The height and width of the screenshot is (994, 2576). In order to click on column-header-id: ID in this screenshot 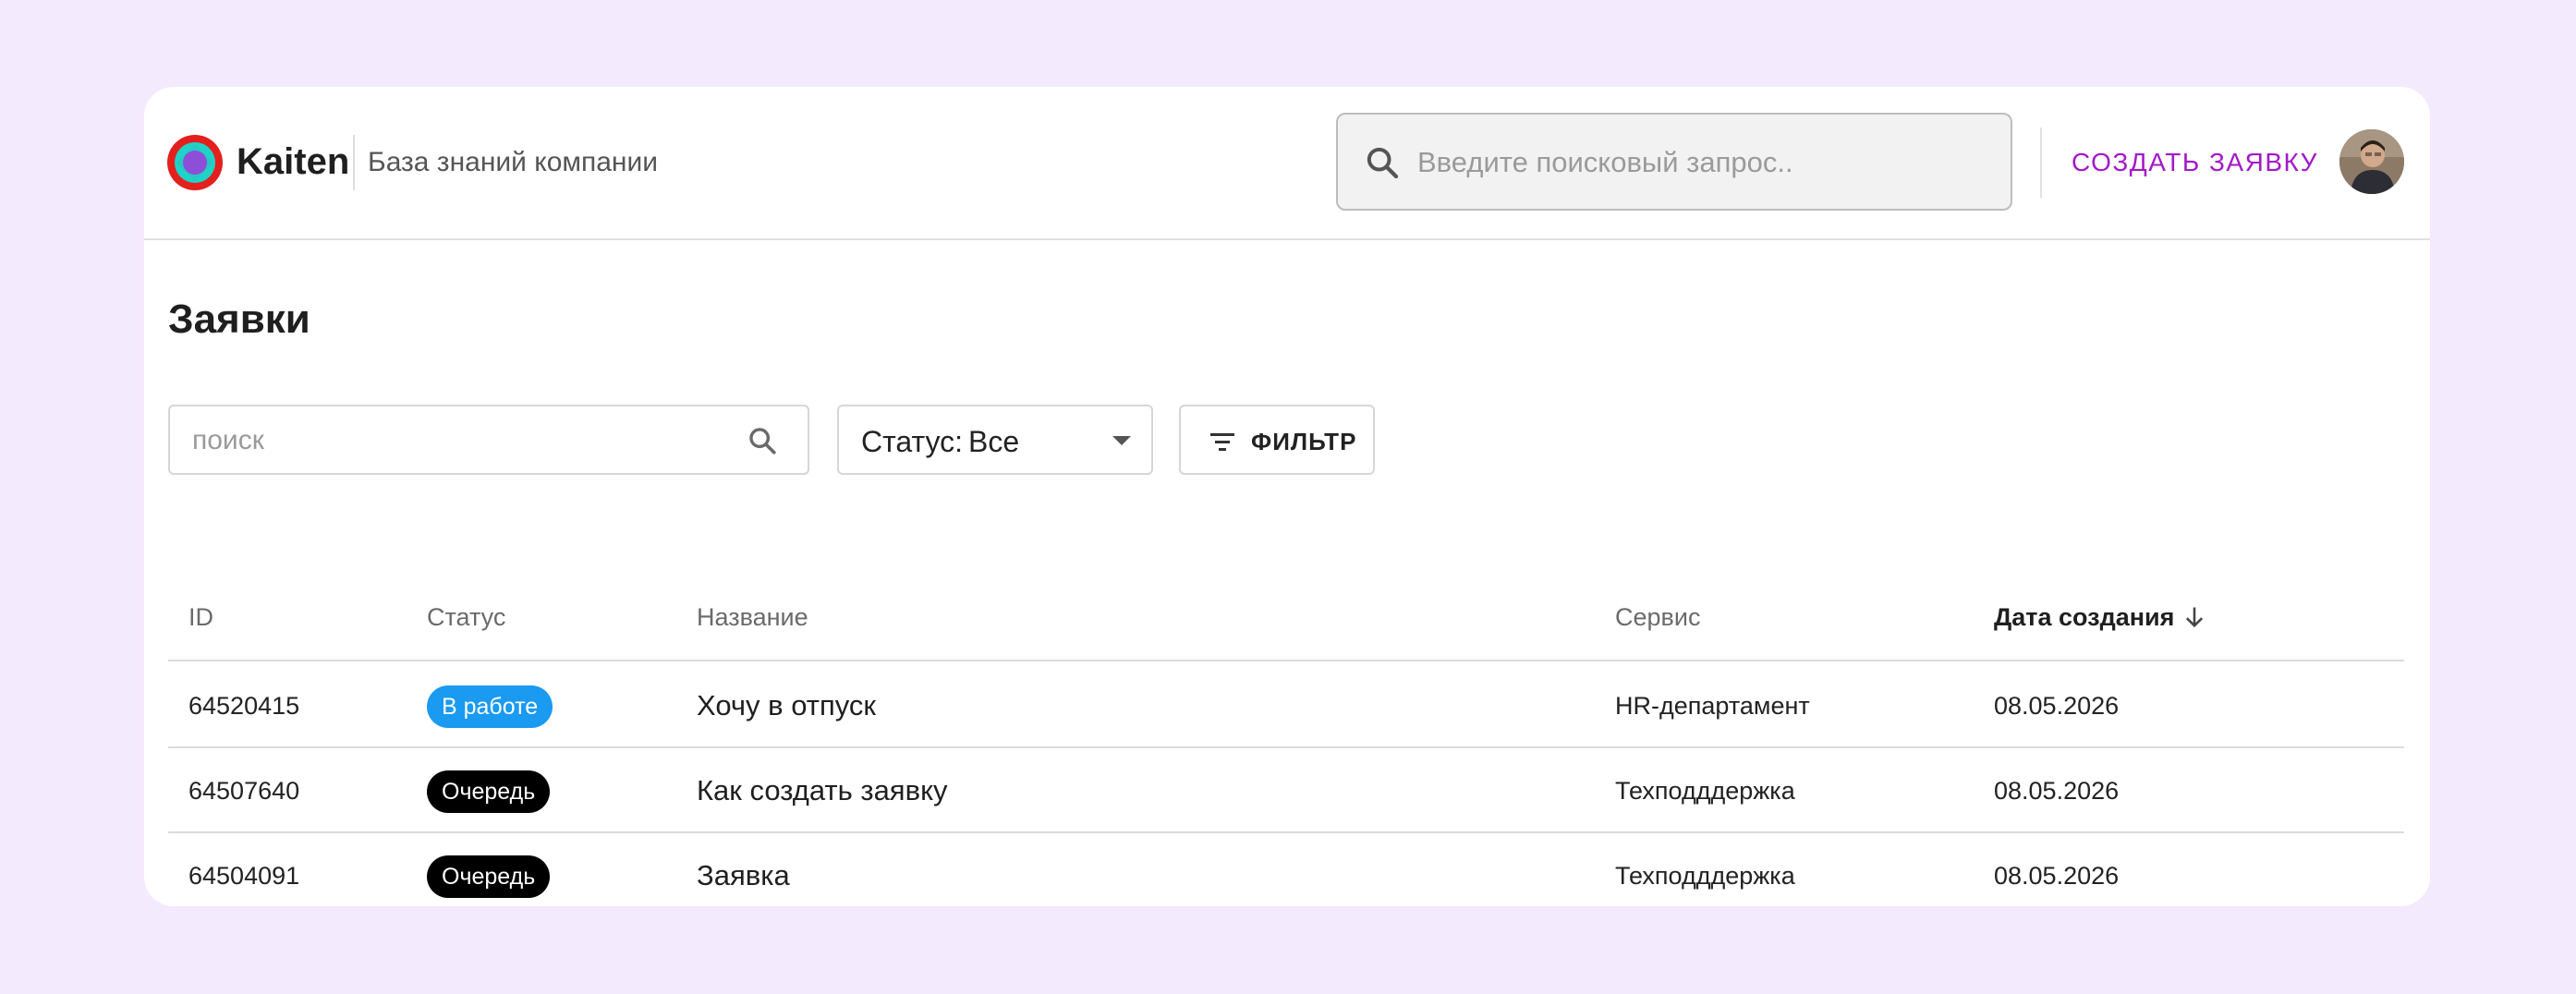, I will do `click(200, 617)`.